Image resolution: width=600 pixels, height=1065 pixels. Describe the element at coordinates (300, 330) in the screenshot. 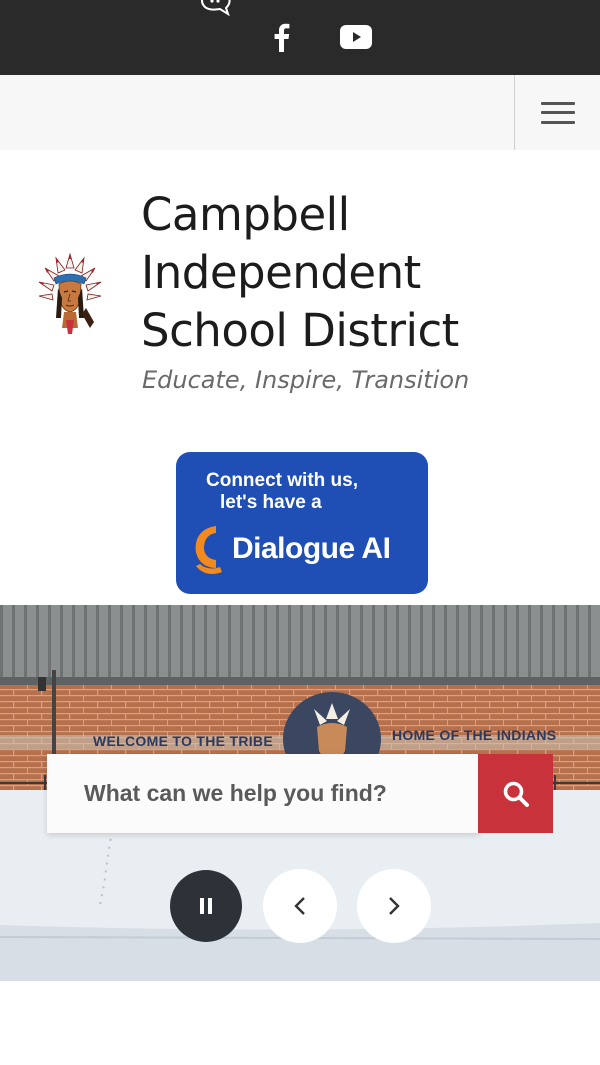

I see `school-name-line3: School District` at that location.